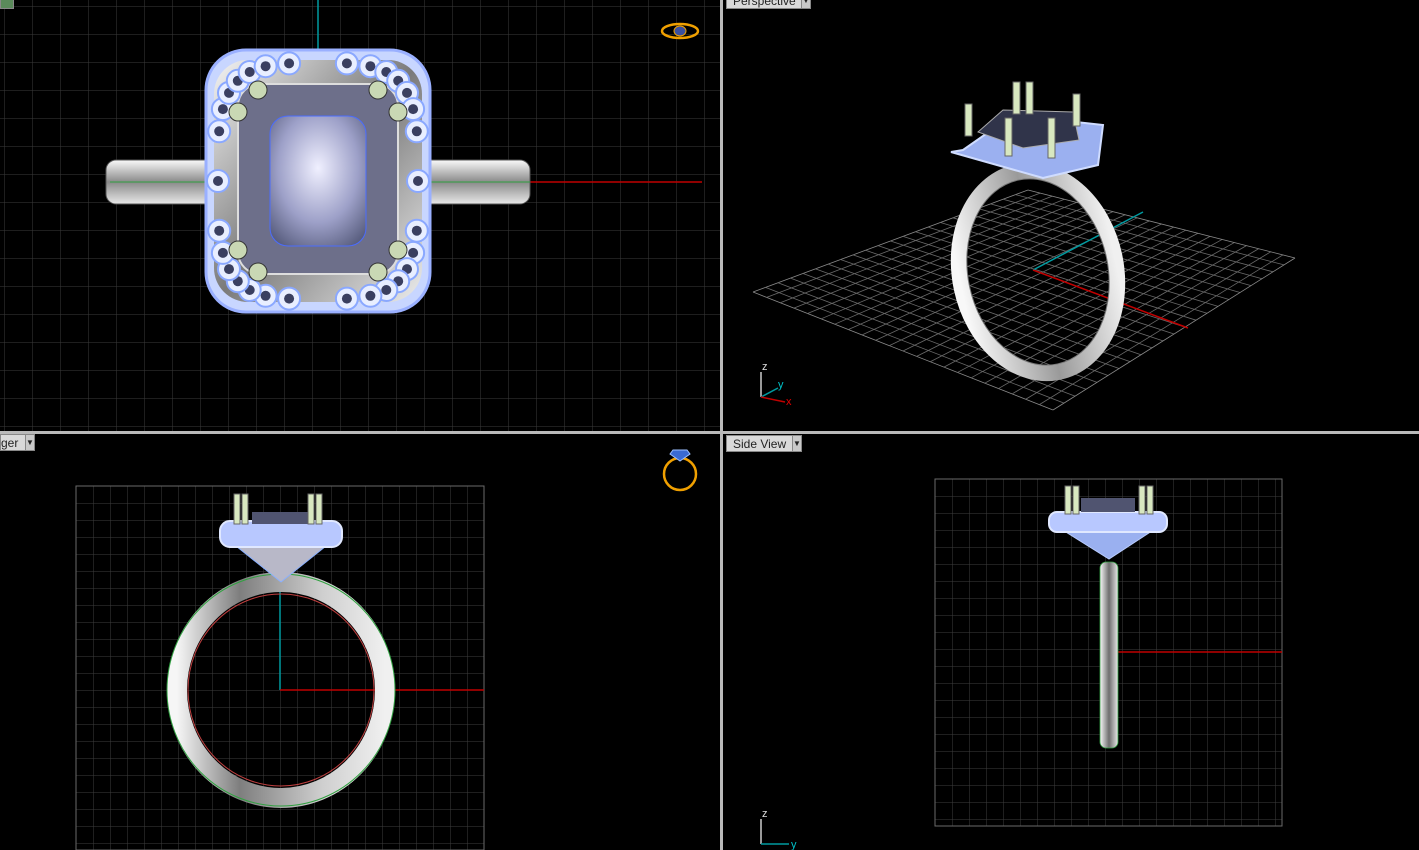 Image resolution: width=1419 pixels, height=850 pixels. I want to click on viewport-splitter-vertical, so click(721, 425).